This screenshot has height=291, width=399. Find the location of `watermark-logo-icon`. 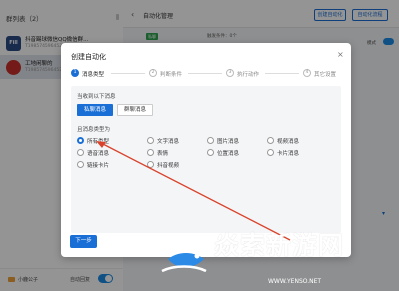

watermark-logo-icon is located at coordinates (184, 256).